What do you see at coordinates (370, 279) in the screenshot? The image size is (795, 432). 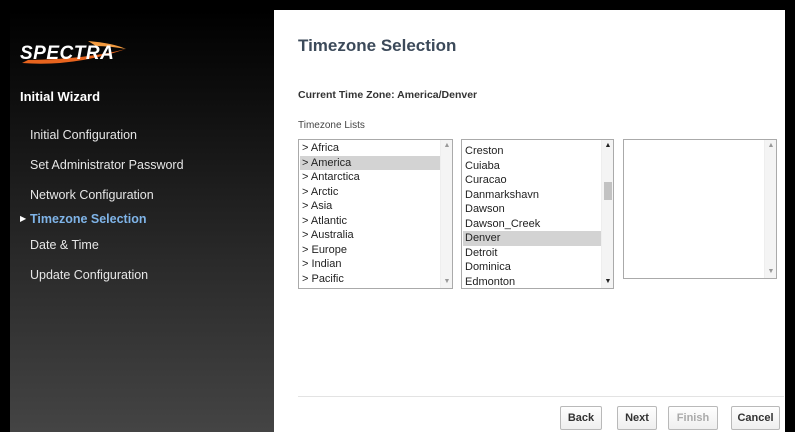 I see `list-item: > Pacific` at bounding box center [370, 279].